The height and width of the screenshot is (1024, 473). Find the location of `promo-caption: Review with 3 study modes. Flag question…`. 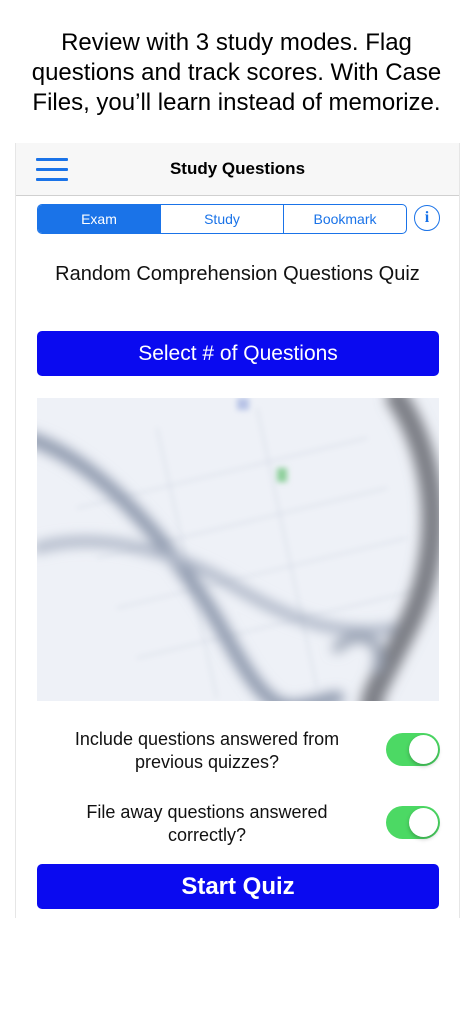

promo-caption: Review with 3 study modes. Flag question… is located at coordinates (236, 73).